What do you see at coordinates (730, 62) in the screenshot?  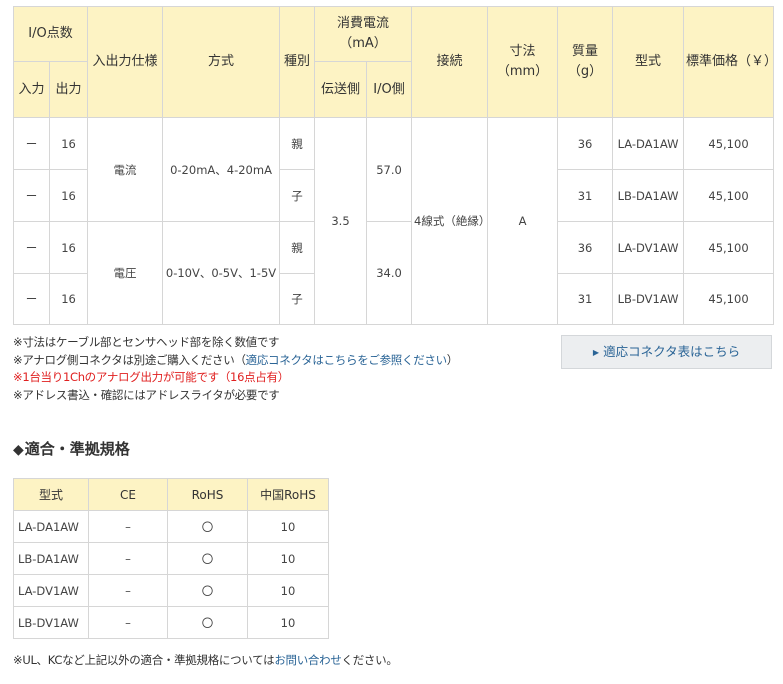 I see `header-price: 標準価格（￥）` at bounding box center [730, 62].